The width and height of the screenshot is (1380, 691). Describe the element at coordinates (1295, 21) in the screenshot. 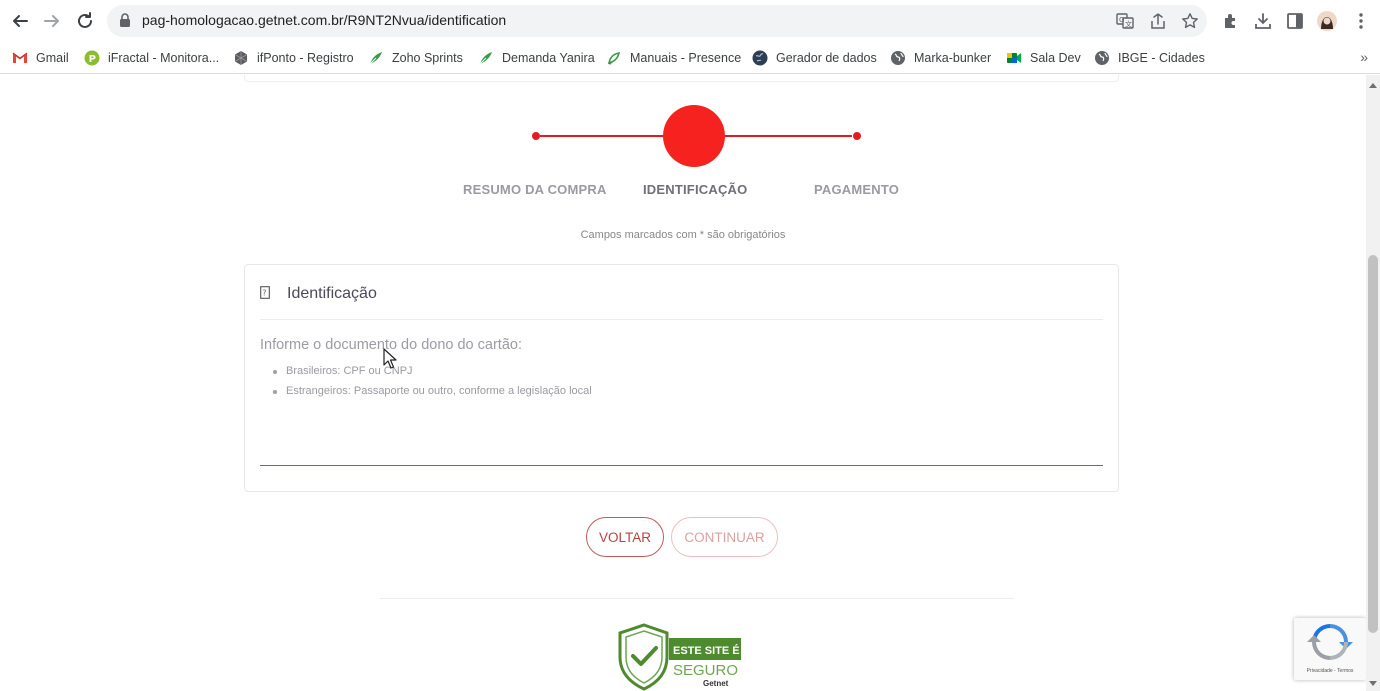

I see `side-panel-icon` at that location.